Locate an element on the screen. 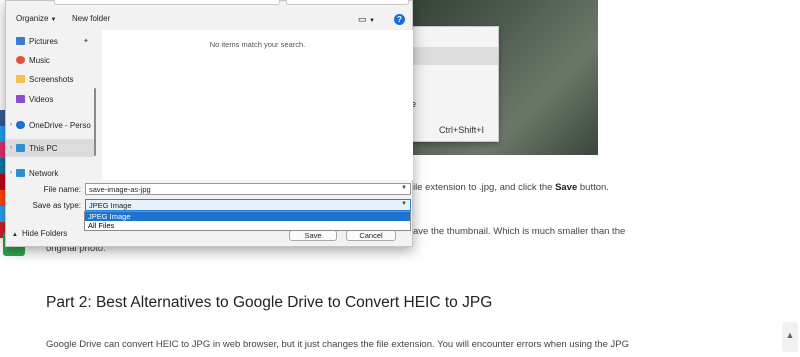 The width and height of the screenshot is (800, 357). file-name-value: save-image-as-jpg is located at coordinates (120, 189).